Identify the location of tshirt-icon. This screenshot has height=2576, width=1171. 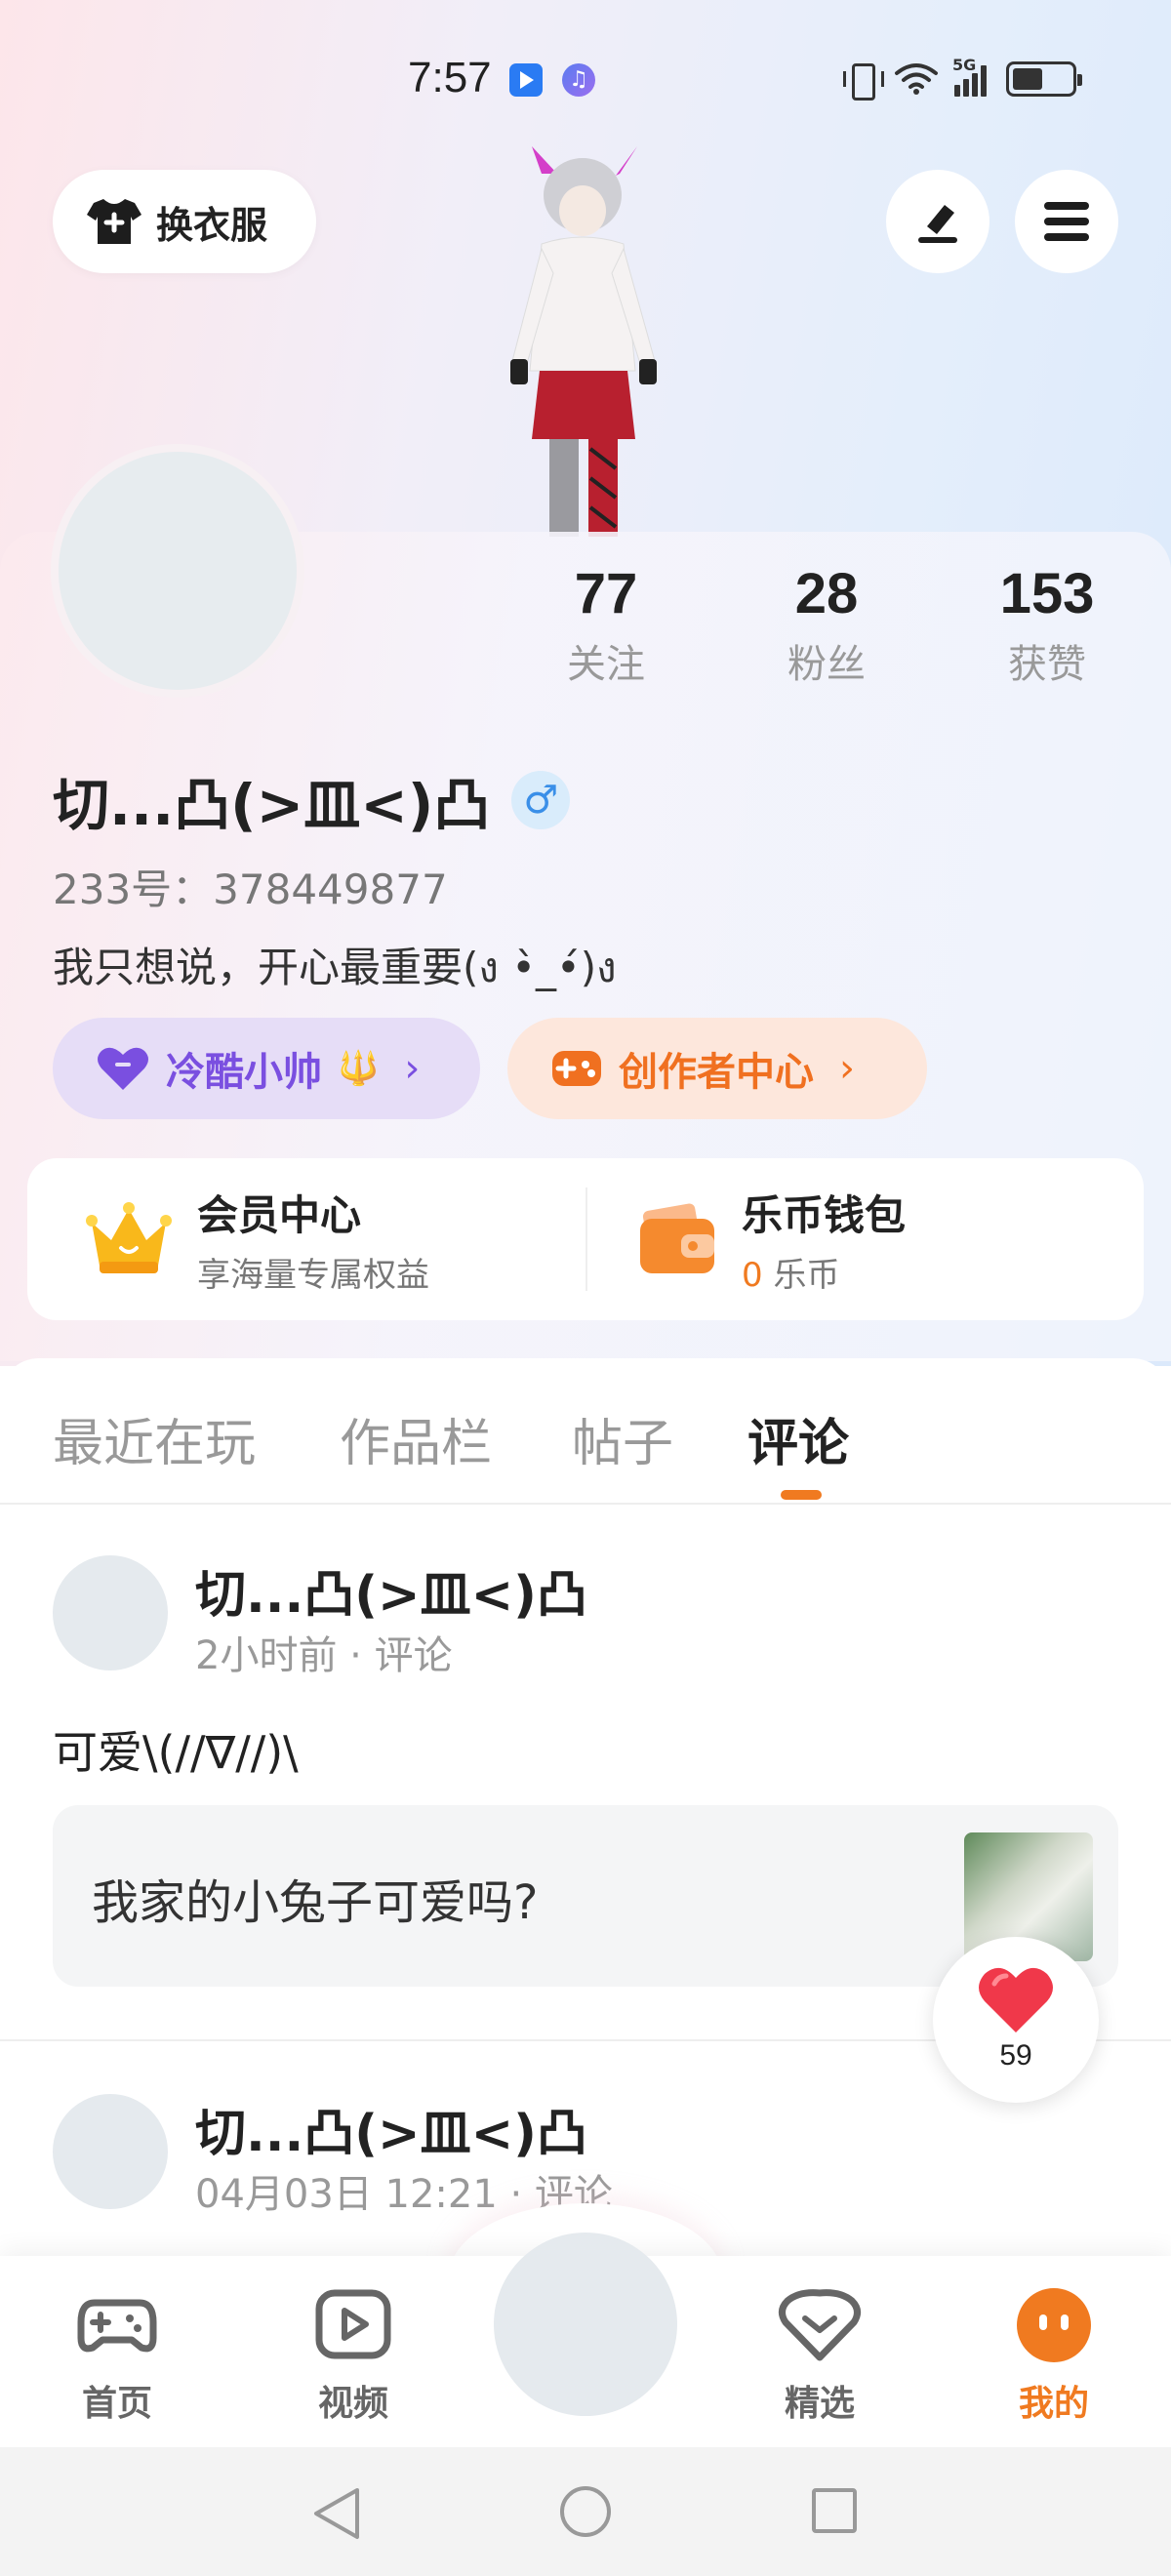
(114, 221).